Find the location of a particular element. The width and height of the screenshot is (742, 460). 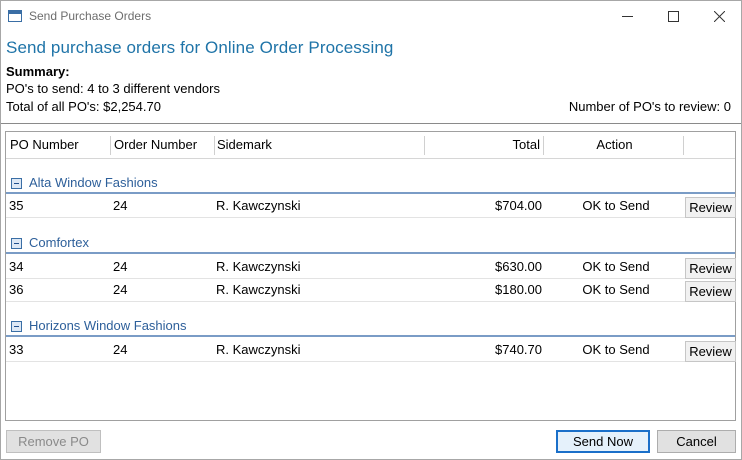

send-now-button: Send Now is located at coordinates (603, 441).